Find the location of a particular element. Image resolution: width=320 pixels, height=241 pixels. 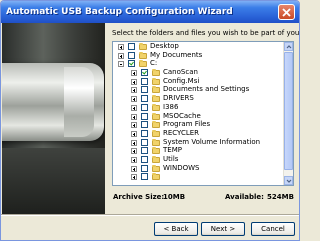

archive-size-value: 10MB is located at coordinates (174, 197).